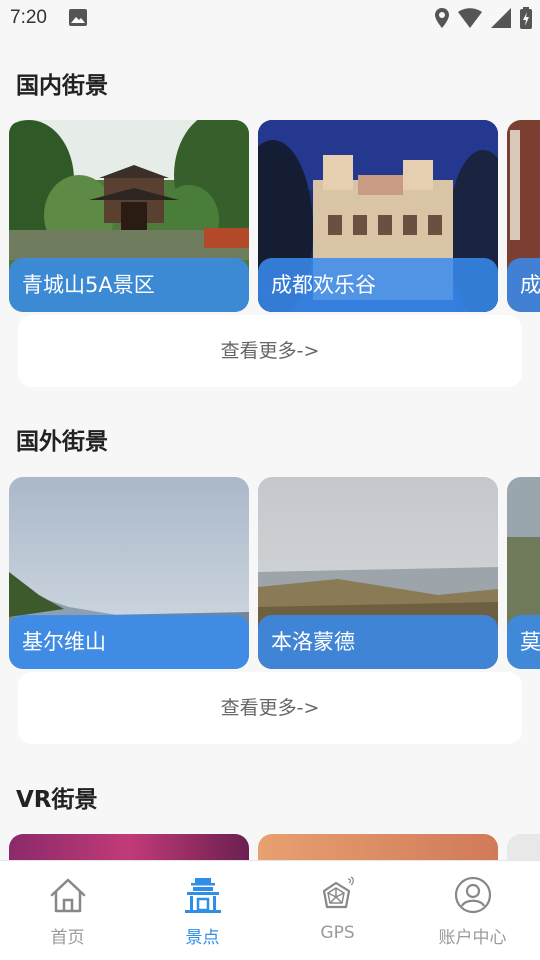 The width and height of the screenshot is (540, 960). What do you see at coordinates (203, 895) in the screenshot?
I see `scenic-spot-icon` at bounding box center [203, 895].